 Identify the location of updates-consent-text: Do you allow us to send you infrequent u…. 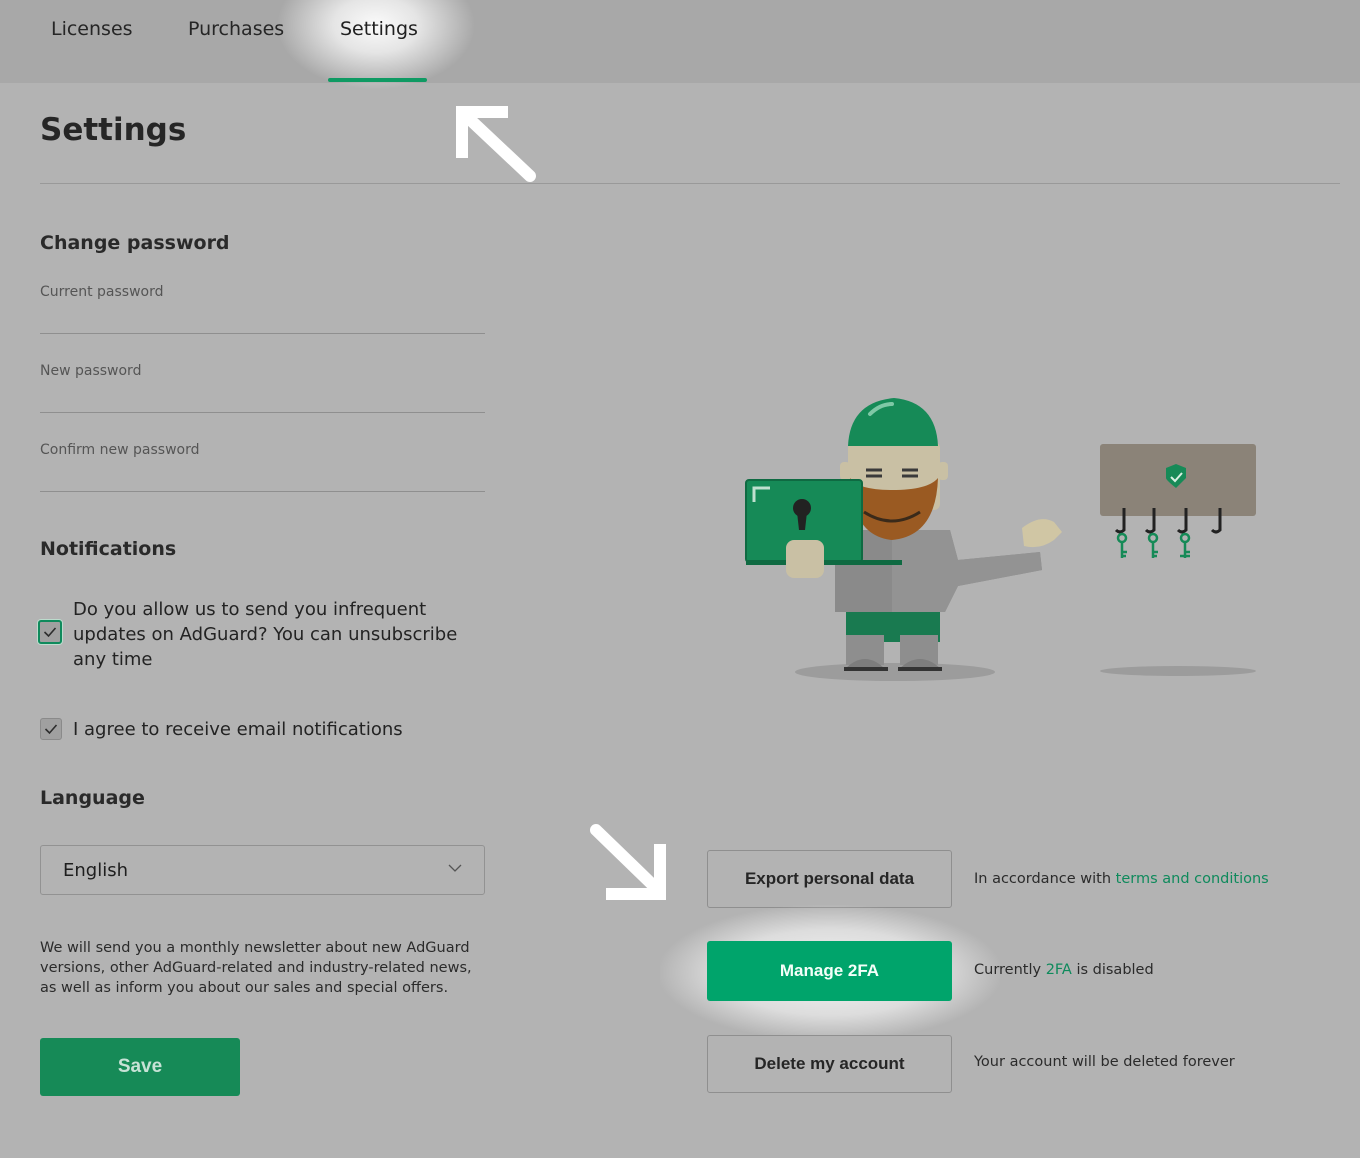
(265, 634).